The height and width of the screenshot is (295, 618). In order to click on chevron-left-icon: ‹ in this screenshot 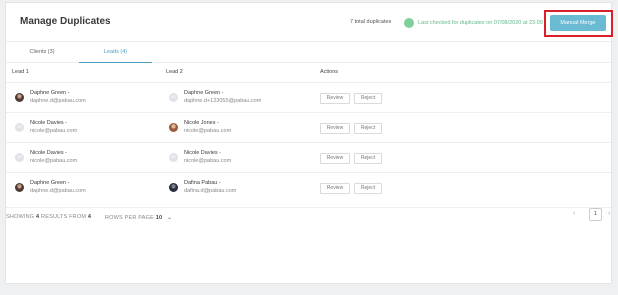, I will do `click(574, 213)`.